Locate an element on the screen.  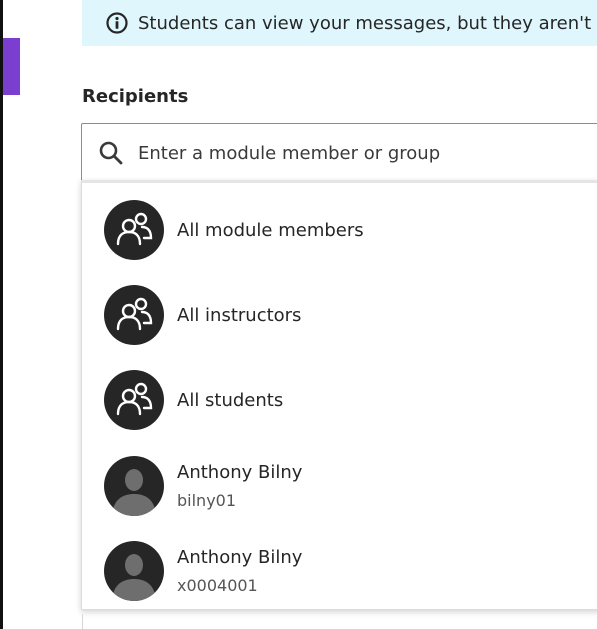
option-label: All students is located at coordinates (230, 400).